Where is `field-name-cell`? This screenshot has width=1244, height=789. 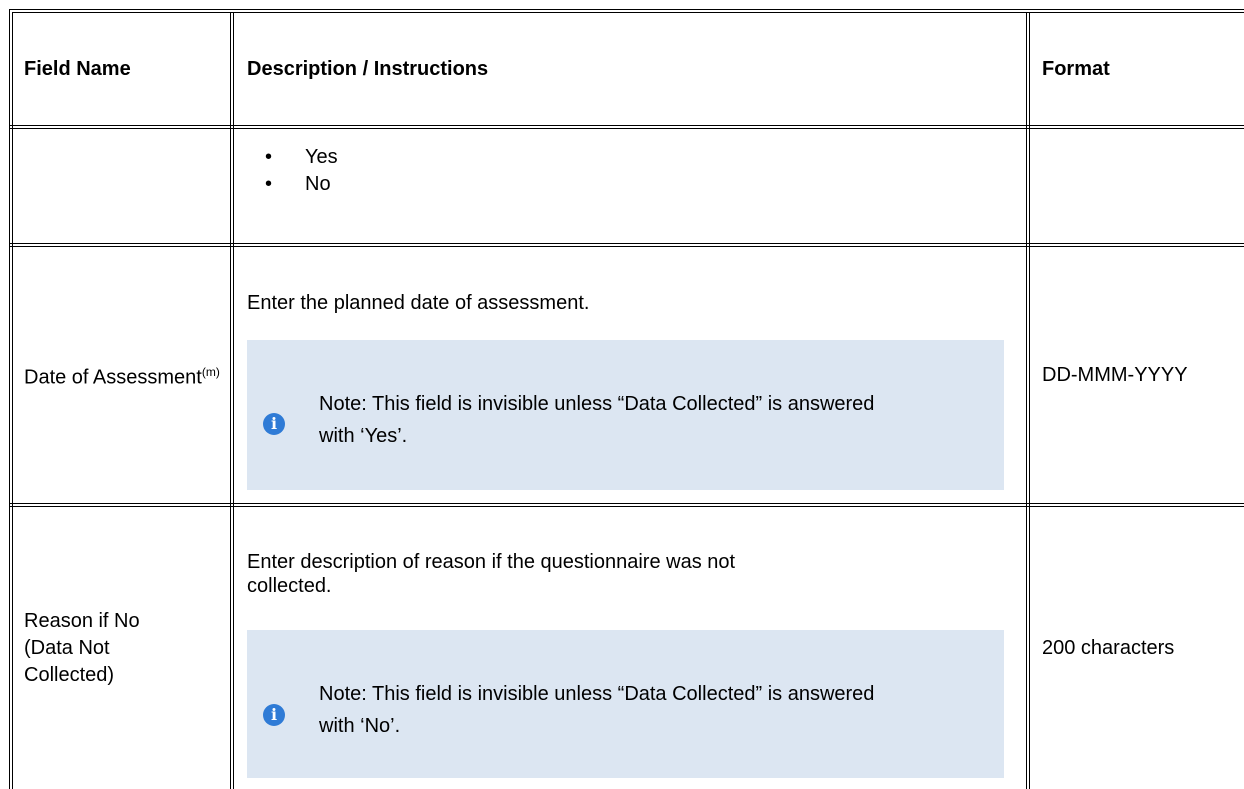
field-name-cell is located at coordinates (122, 186).